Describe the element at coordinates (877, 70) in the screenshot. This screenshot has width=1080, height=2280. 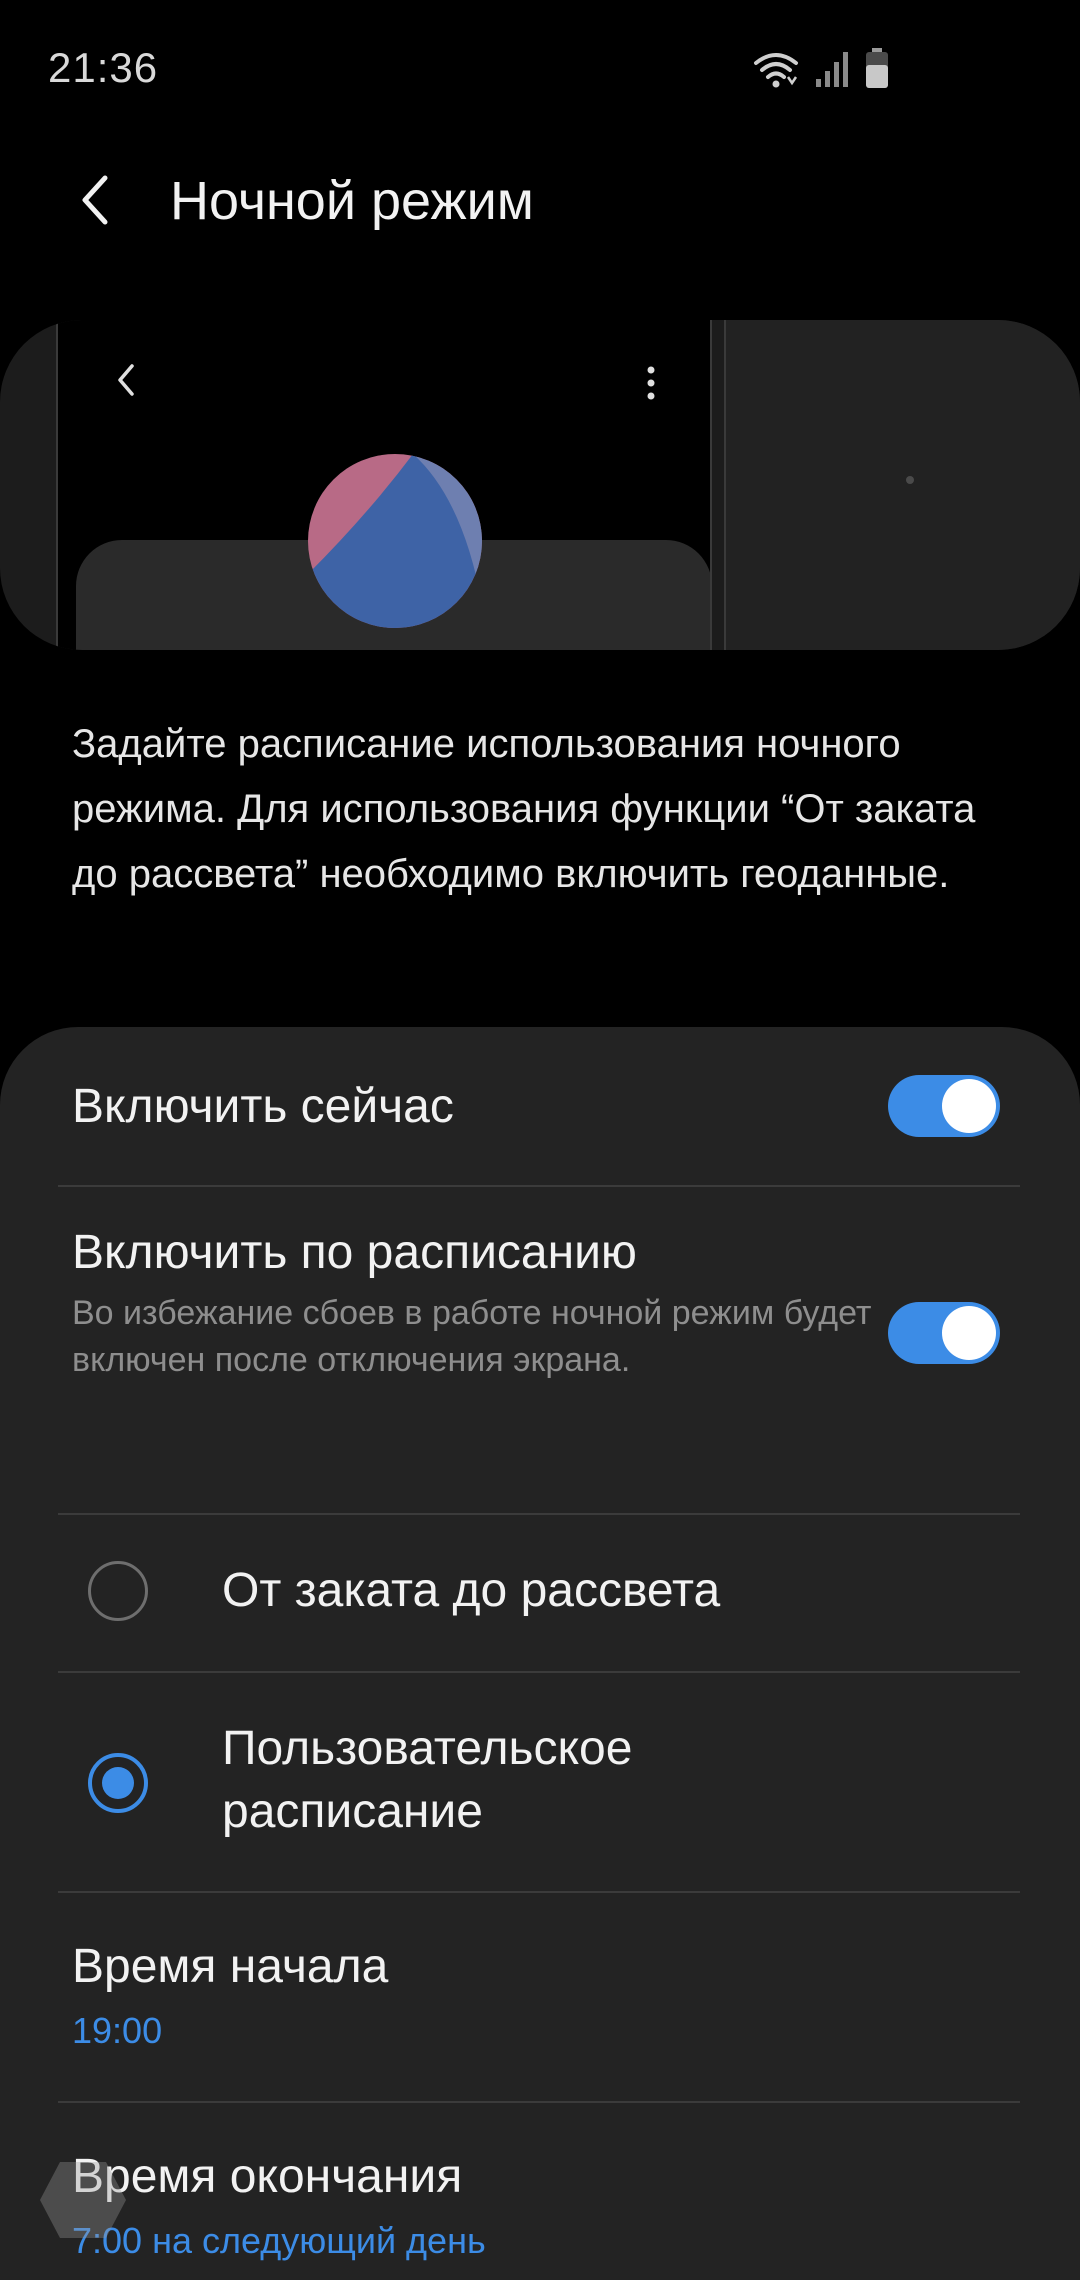
I see `battery-icon` at that location.